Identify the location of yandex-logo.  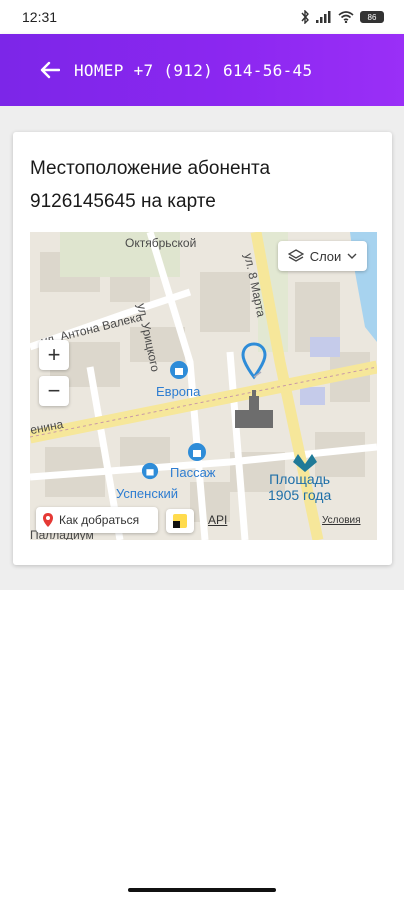
(180, 521).